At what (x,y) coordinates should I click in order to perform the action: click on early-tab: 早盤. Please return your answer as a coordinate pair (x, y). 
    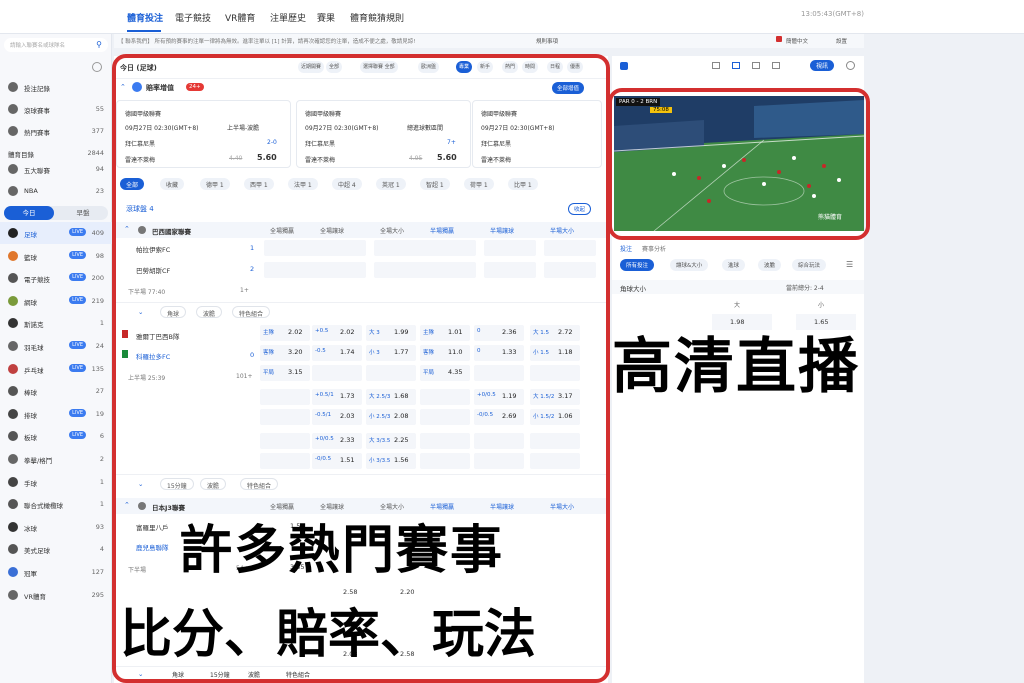
    Looking at the image, I should click on (83, 213).